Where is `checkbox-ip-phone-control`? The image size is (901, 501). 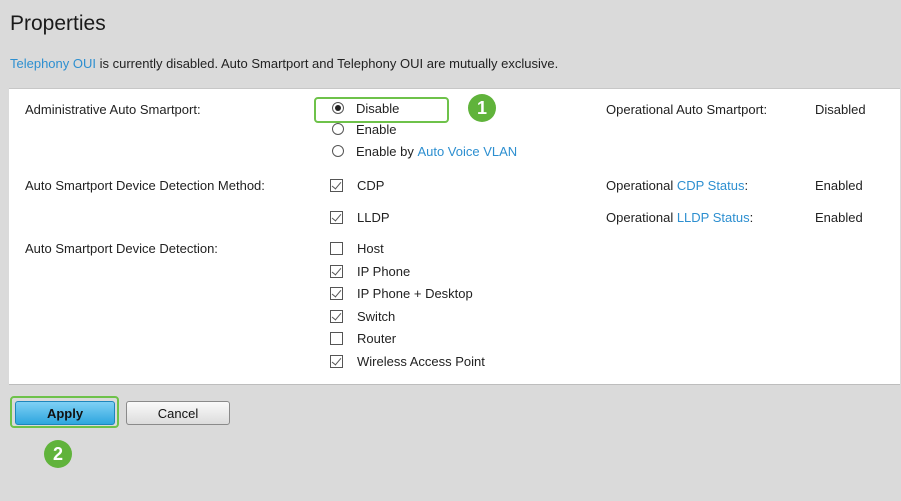
checkbox-ip-phone-control is located at coordinates (336, 271).